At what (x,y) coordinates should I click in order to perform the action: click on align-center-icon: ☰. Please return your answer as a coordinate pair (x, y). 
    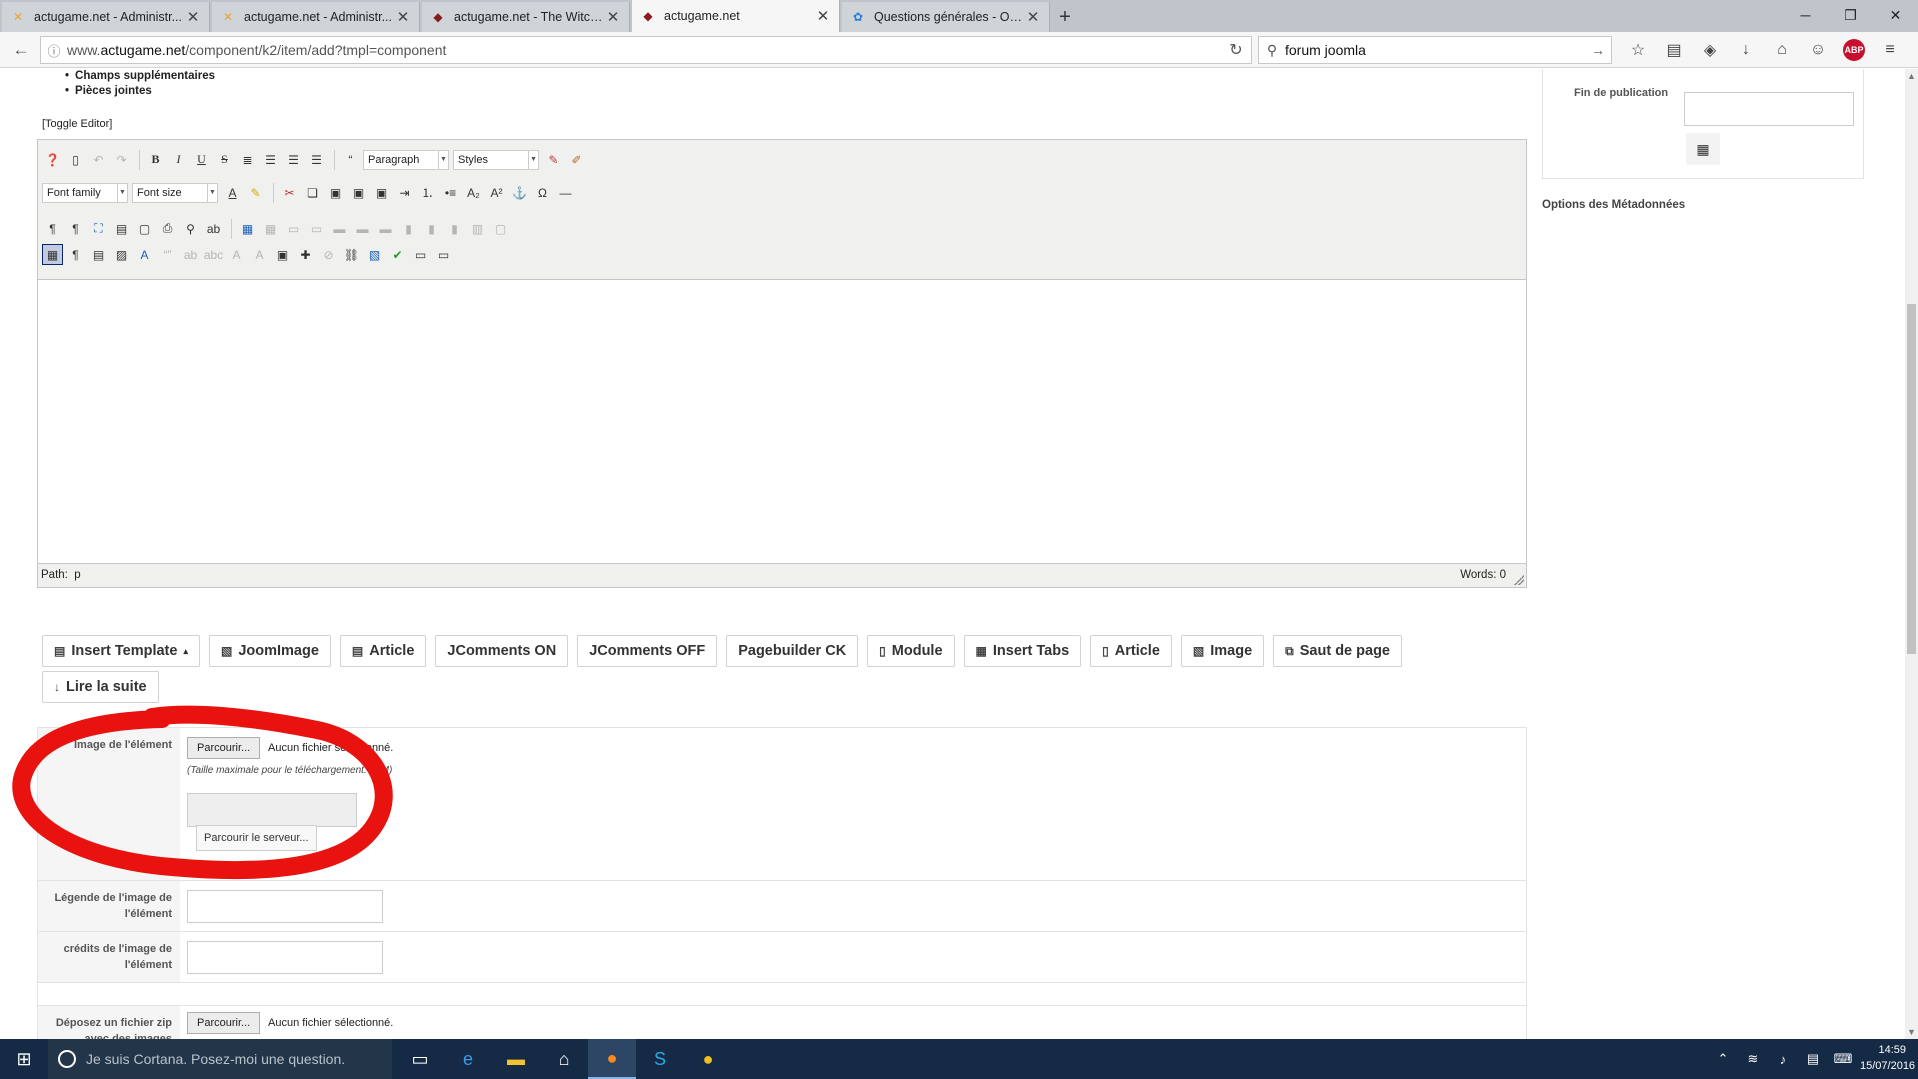
    Looking at the image, I should click on (293, 159).